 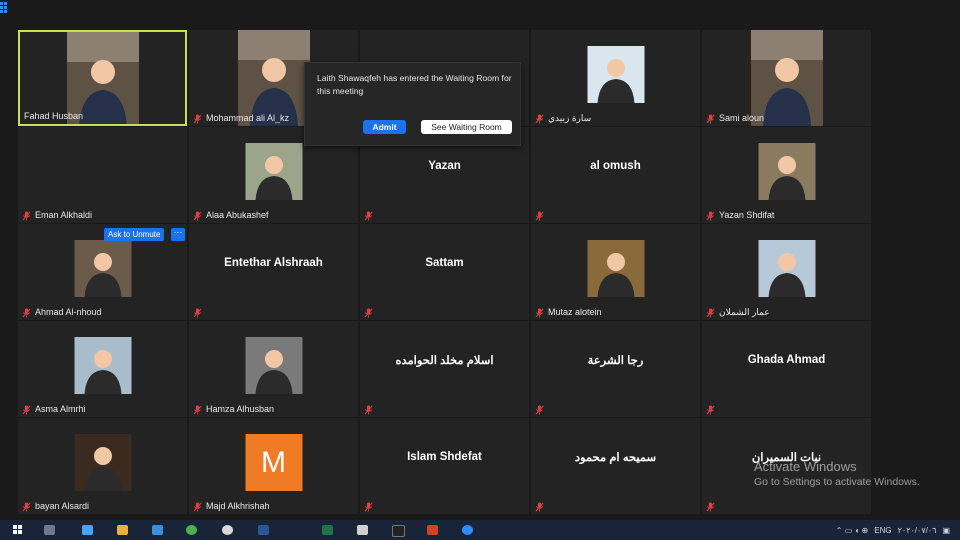 What do you see at coordinates (615, 175) in the screenshot?
I see `participant-tile: al omush` at bounding box center [615, 175].